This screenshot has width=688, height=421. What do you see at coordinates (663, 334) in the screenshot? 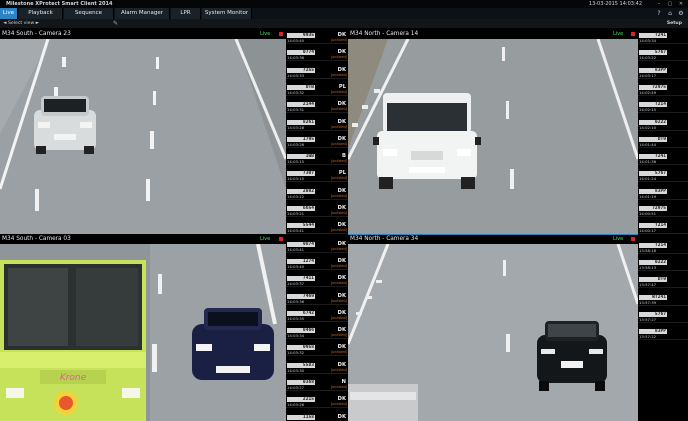
I see `lpr-entry: 83PP 13:57:22` at bounding box center [663, 334].